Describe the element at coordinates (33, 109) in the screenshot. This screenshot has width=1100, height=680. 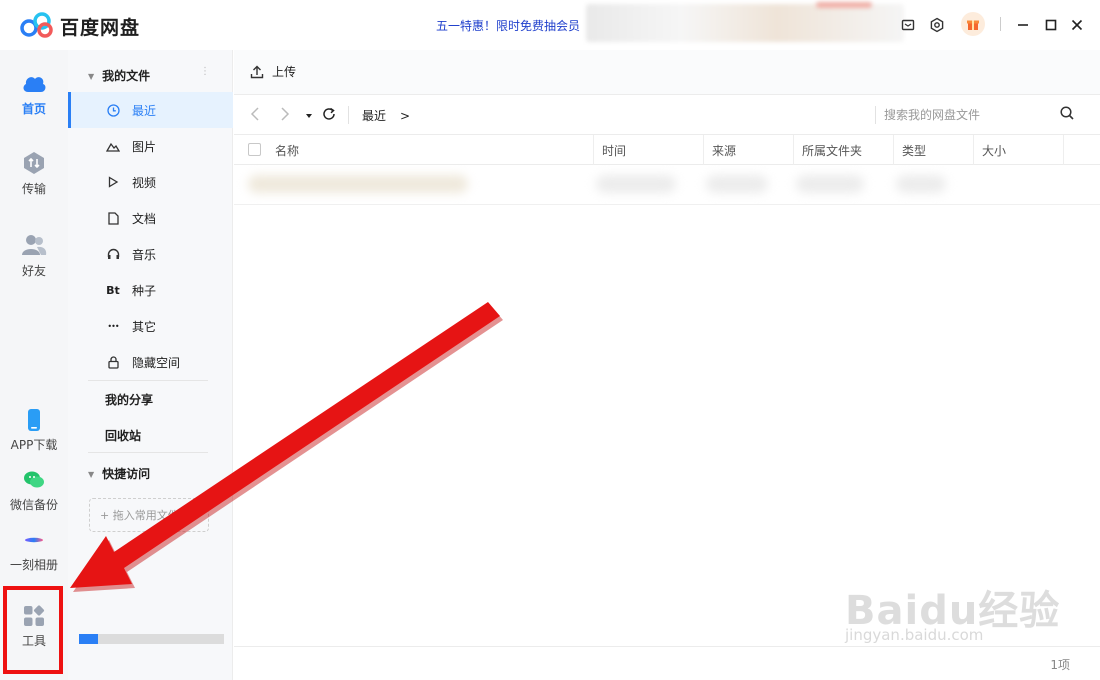
I see `nav-home-label: 首页` at that location.